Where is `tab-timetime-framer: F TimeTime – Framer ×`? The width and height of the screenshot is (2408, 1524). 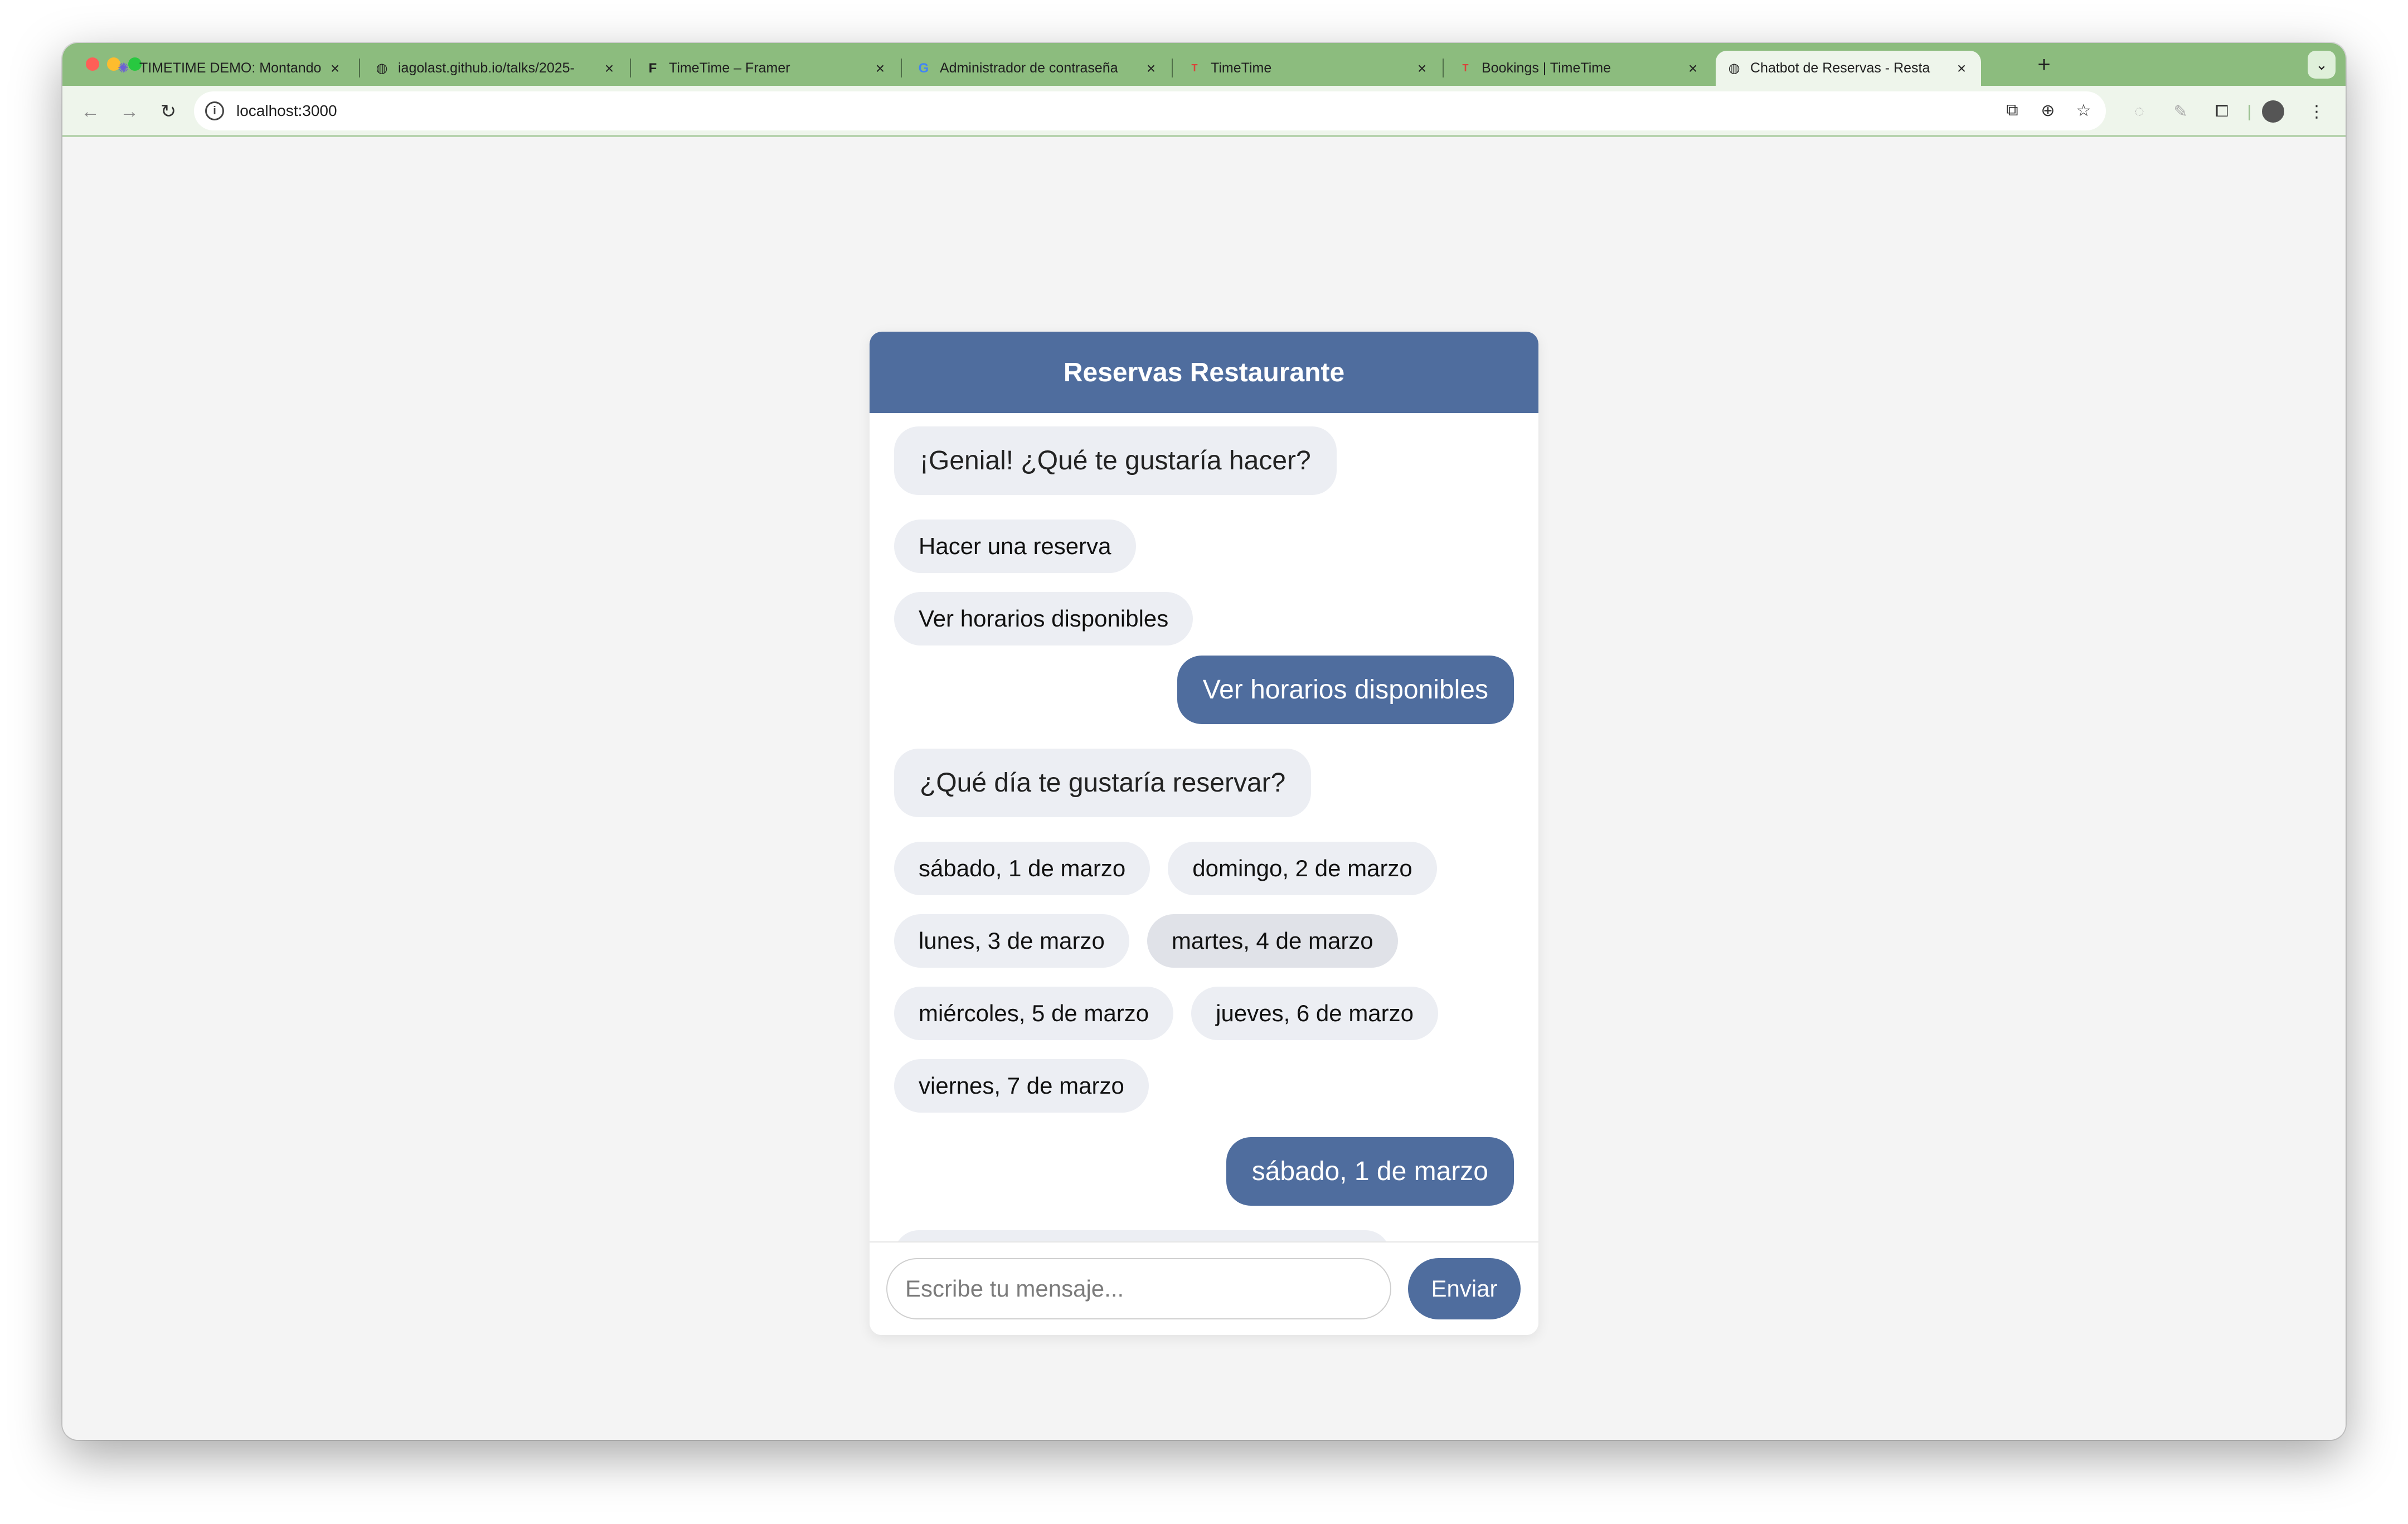
tab-timetime-framer: F TimeTime – Framer × is located at coordinates (767, 68).